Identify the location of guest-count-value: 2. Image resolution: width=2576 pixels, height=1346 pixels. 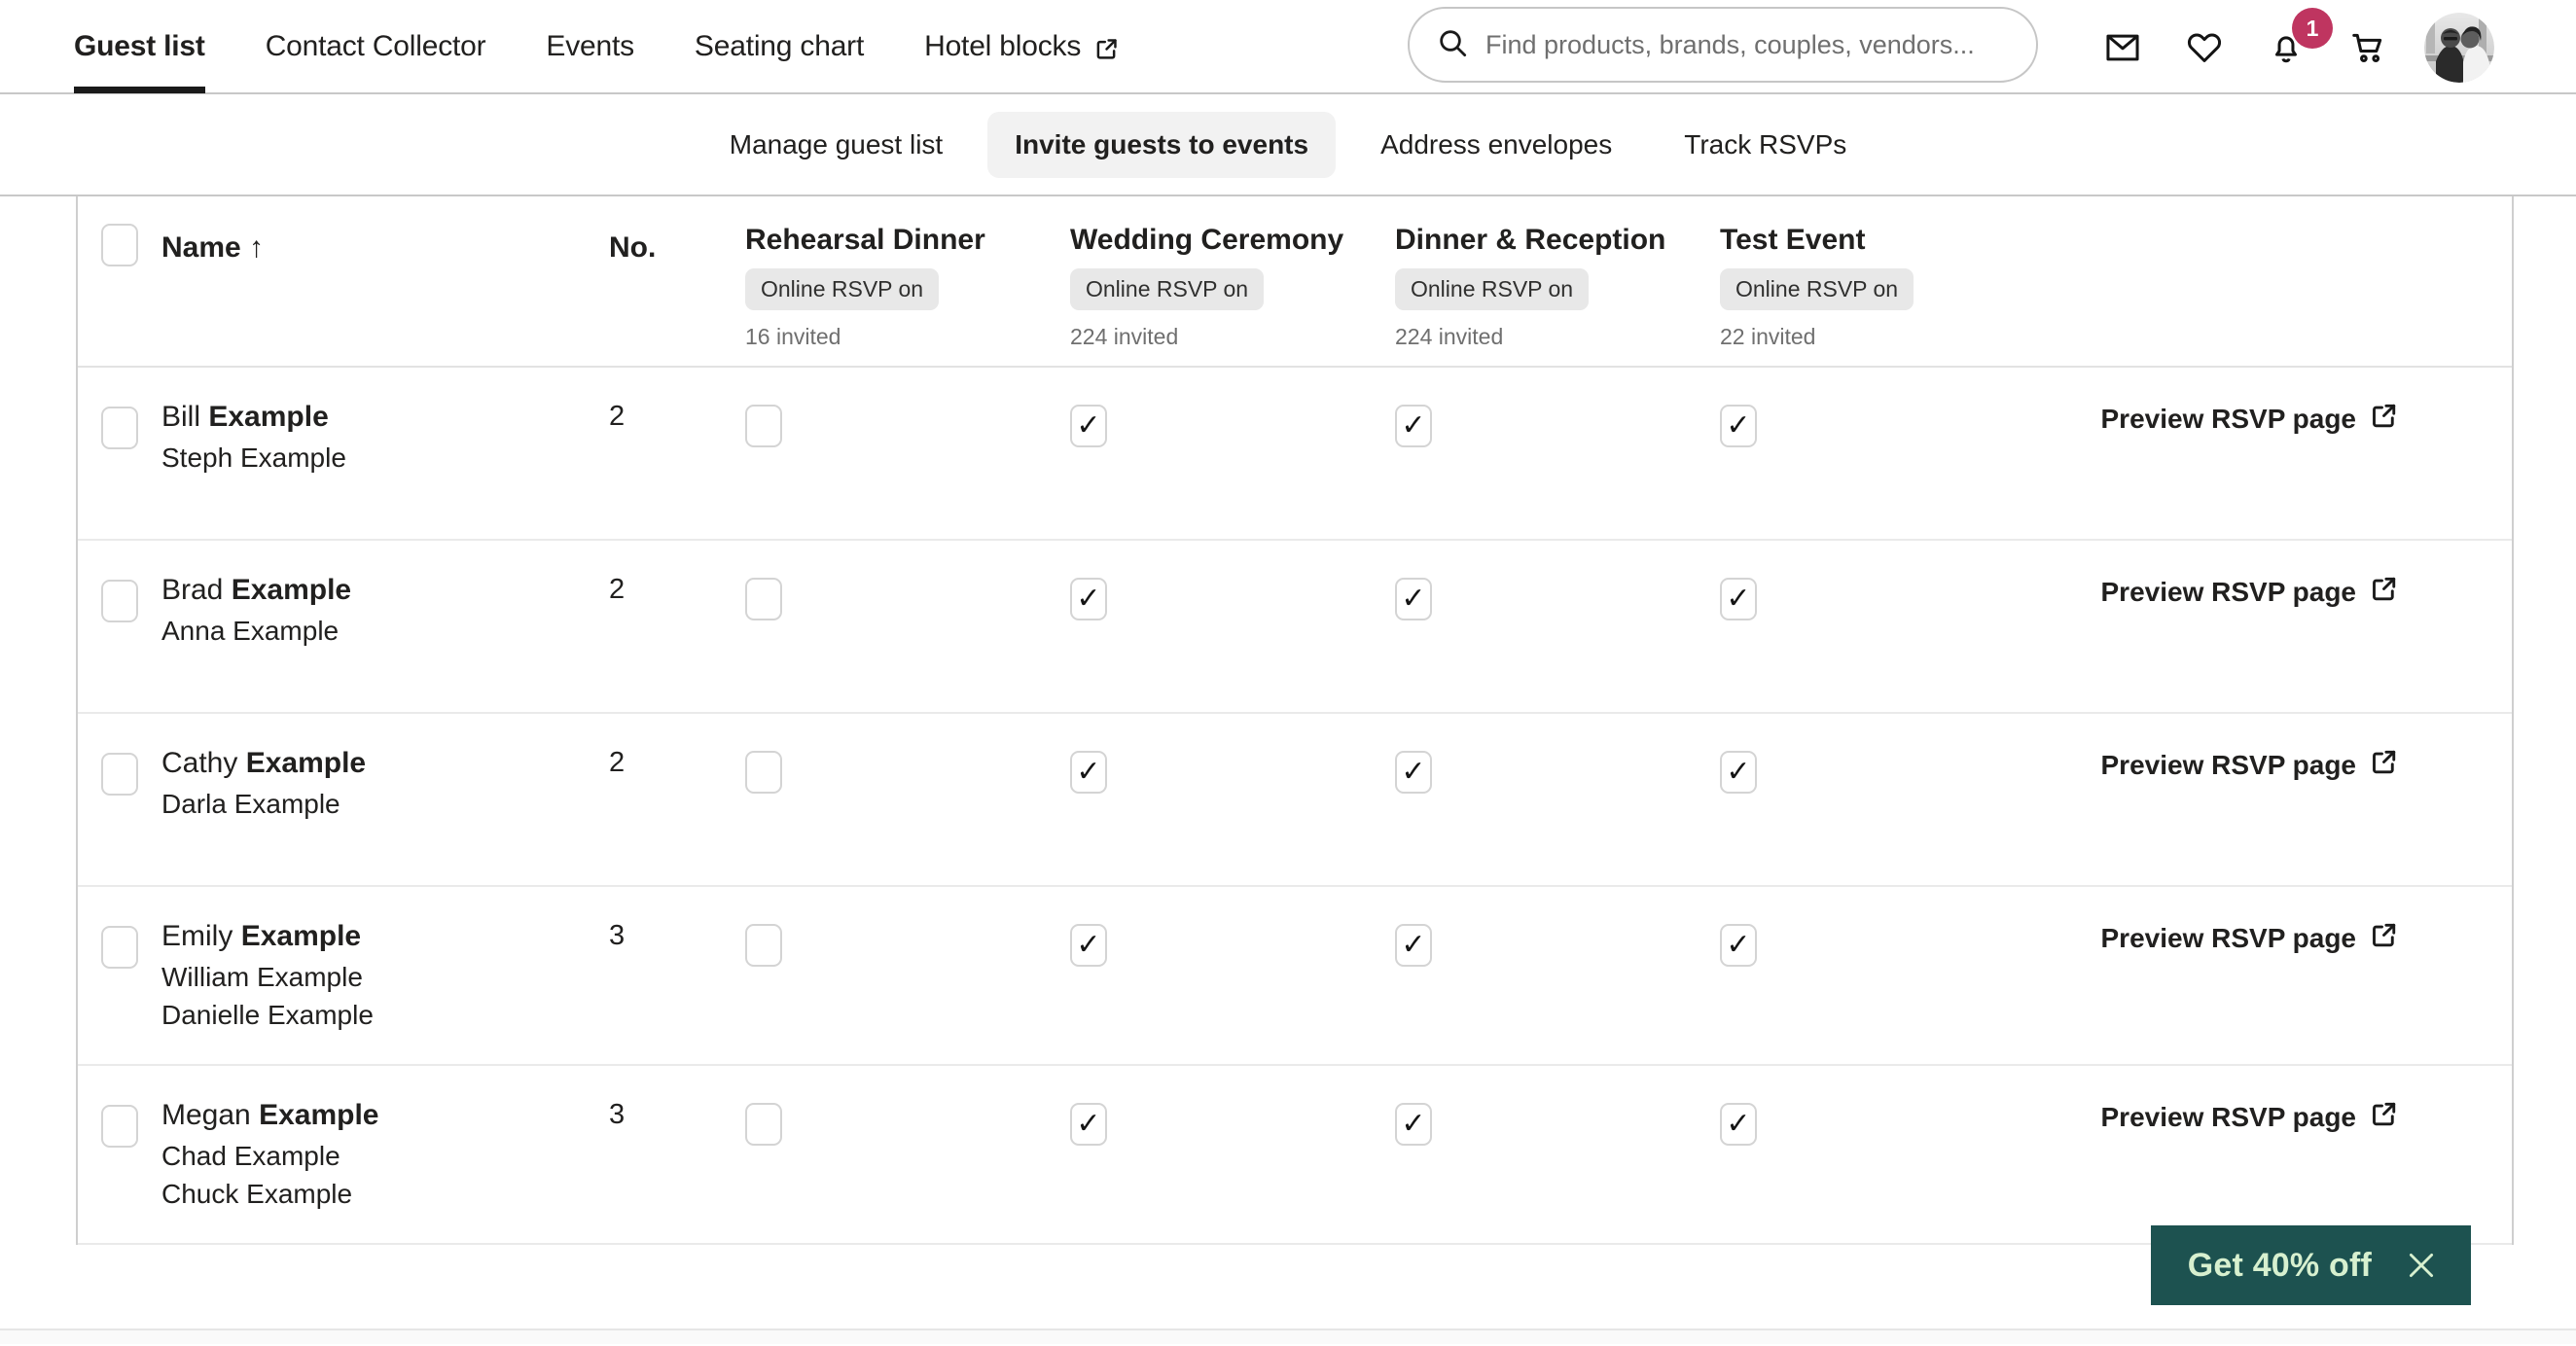
(617, 762).